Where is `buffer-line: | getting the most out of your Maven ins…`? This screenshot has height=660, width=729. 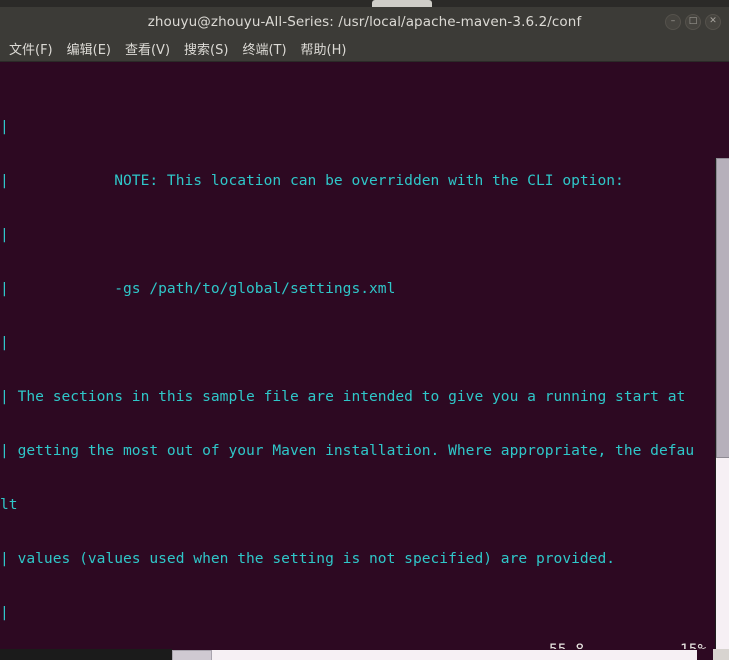
buffer-line: | getting the most out of your Maven ins… is located at coordinates (356, 451).